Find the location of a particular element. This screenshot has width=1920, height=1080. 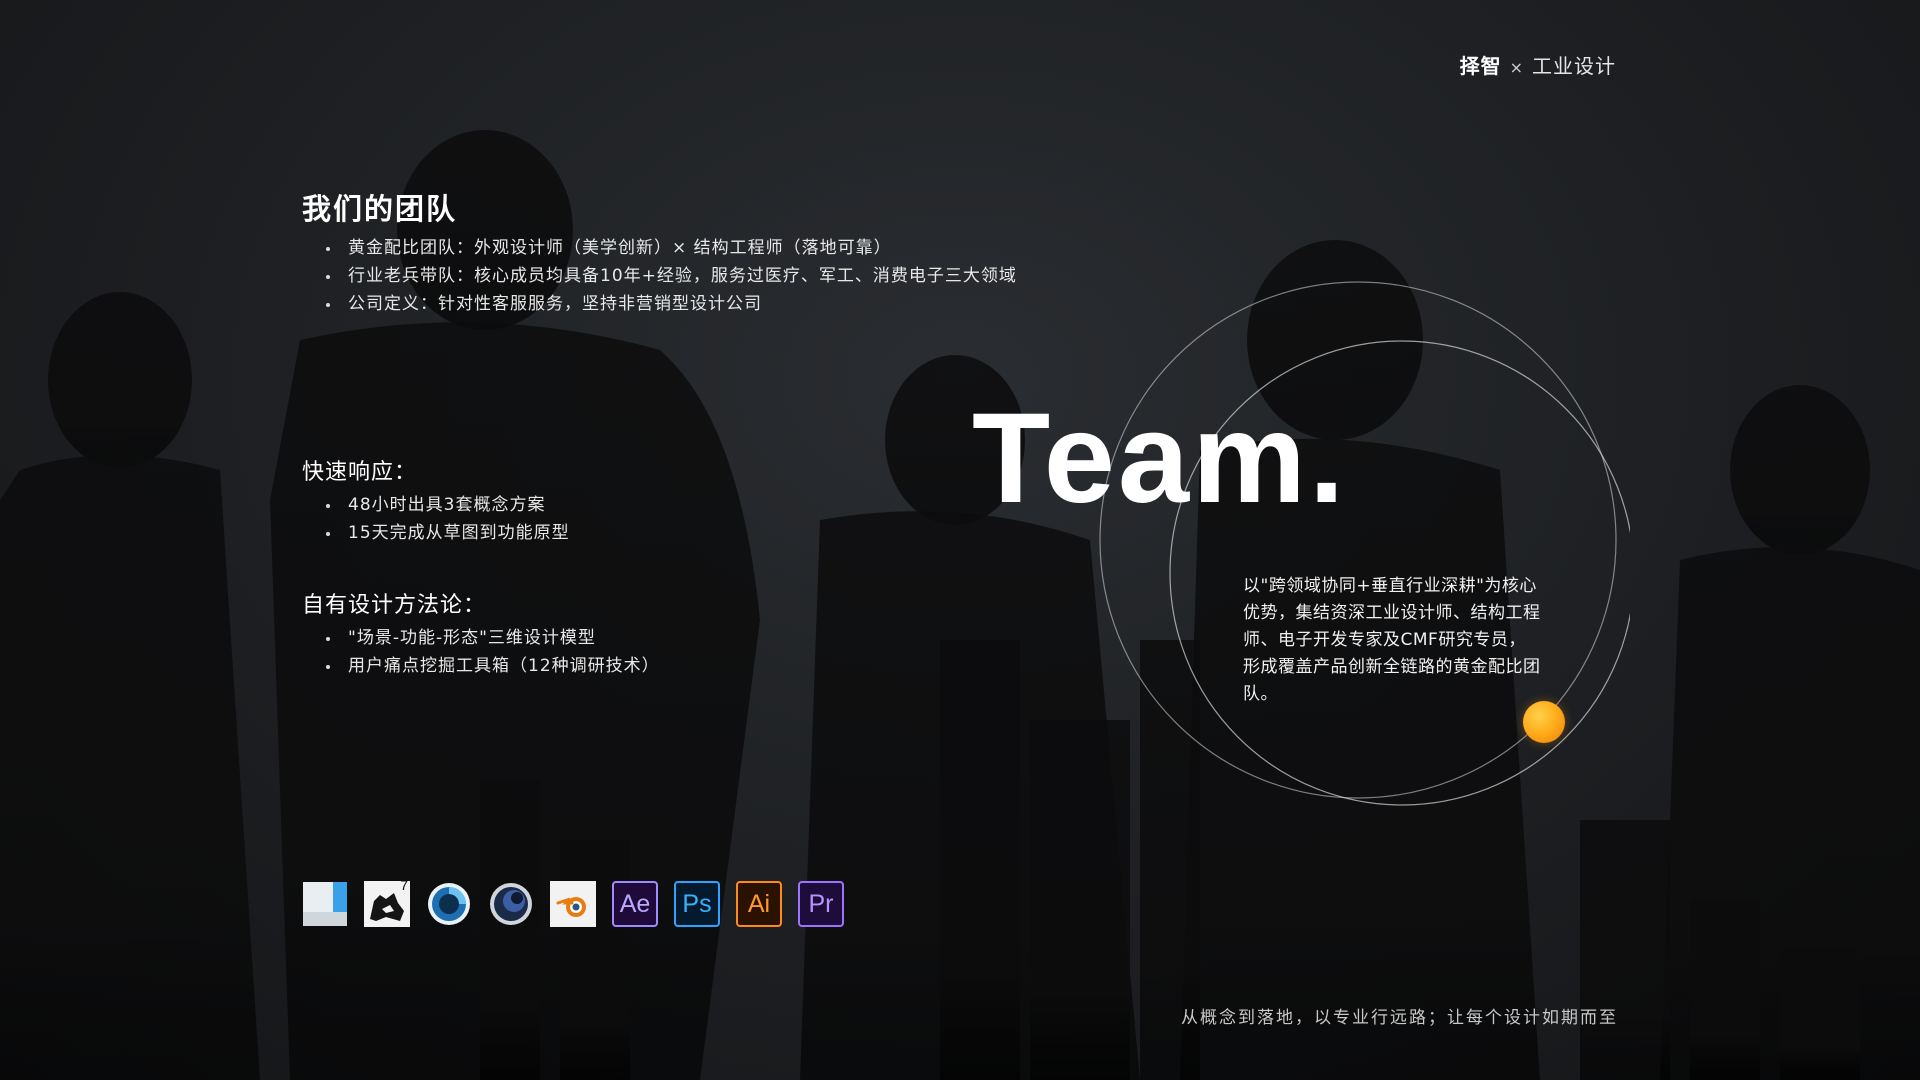

list-item: "场景-功能-形态"三维设计模型 is located at coordinates (493, 638).